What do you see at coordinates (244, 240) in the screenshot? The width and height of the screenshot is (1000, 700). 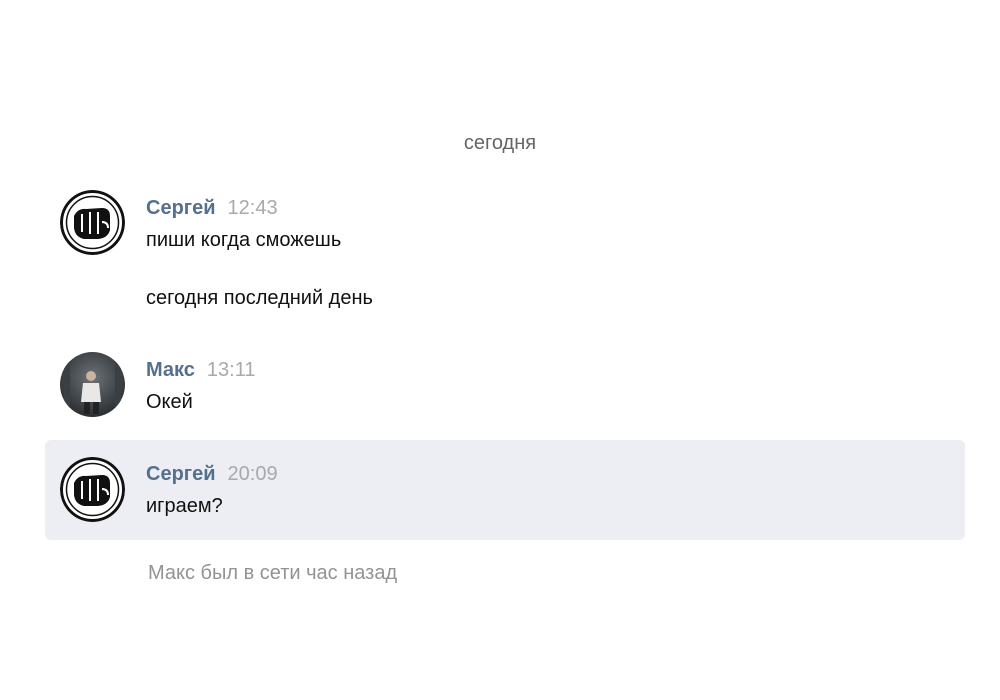 I see `message-text: пиши когда сможешь` at bounding box center [244, 240].